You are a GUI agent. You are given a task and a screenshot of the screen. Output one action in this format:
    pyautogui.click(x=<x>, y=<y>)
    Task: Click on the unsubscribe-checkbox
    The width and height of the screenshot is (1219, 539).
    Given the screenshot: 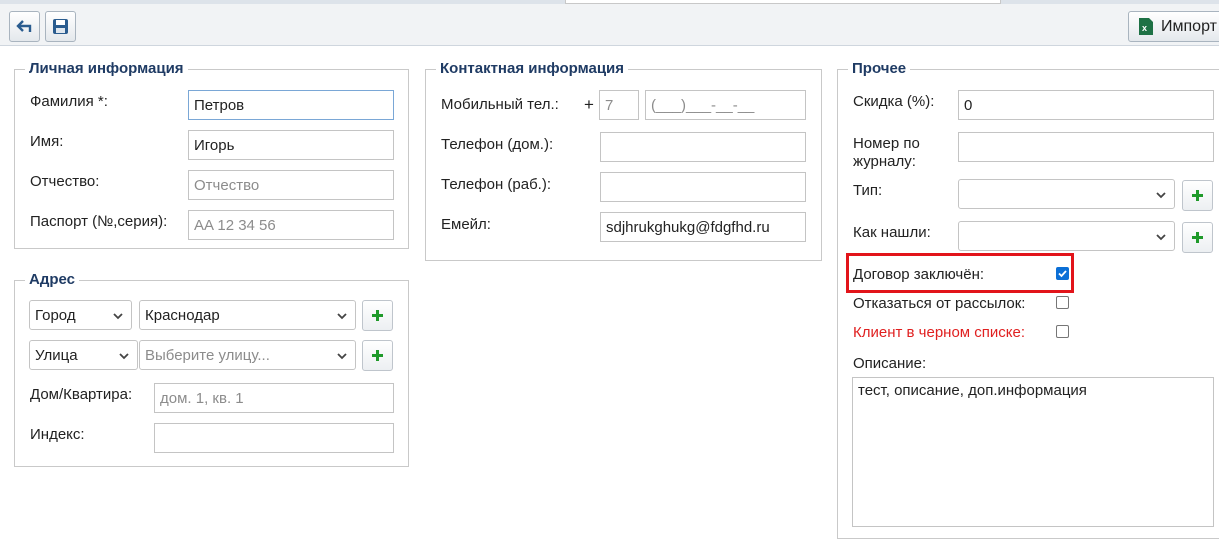 What is the action you would take?
    pyautogui.click(x=1062, y=302)
    